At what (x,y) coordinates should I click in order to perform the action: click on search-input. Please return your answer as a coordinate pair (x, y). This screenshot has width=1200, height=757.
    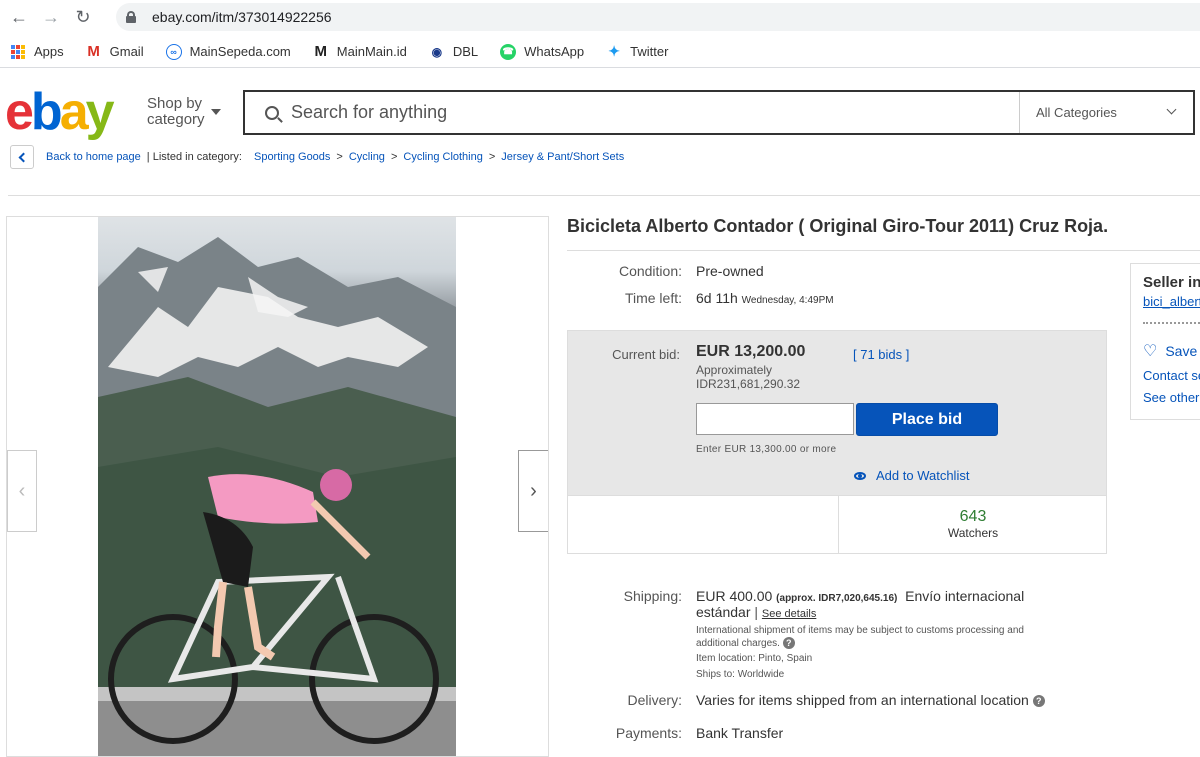
    Looking at the image, I should click on (641, 112).